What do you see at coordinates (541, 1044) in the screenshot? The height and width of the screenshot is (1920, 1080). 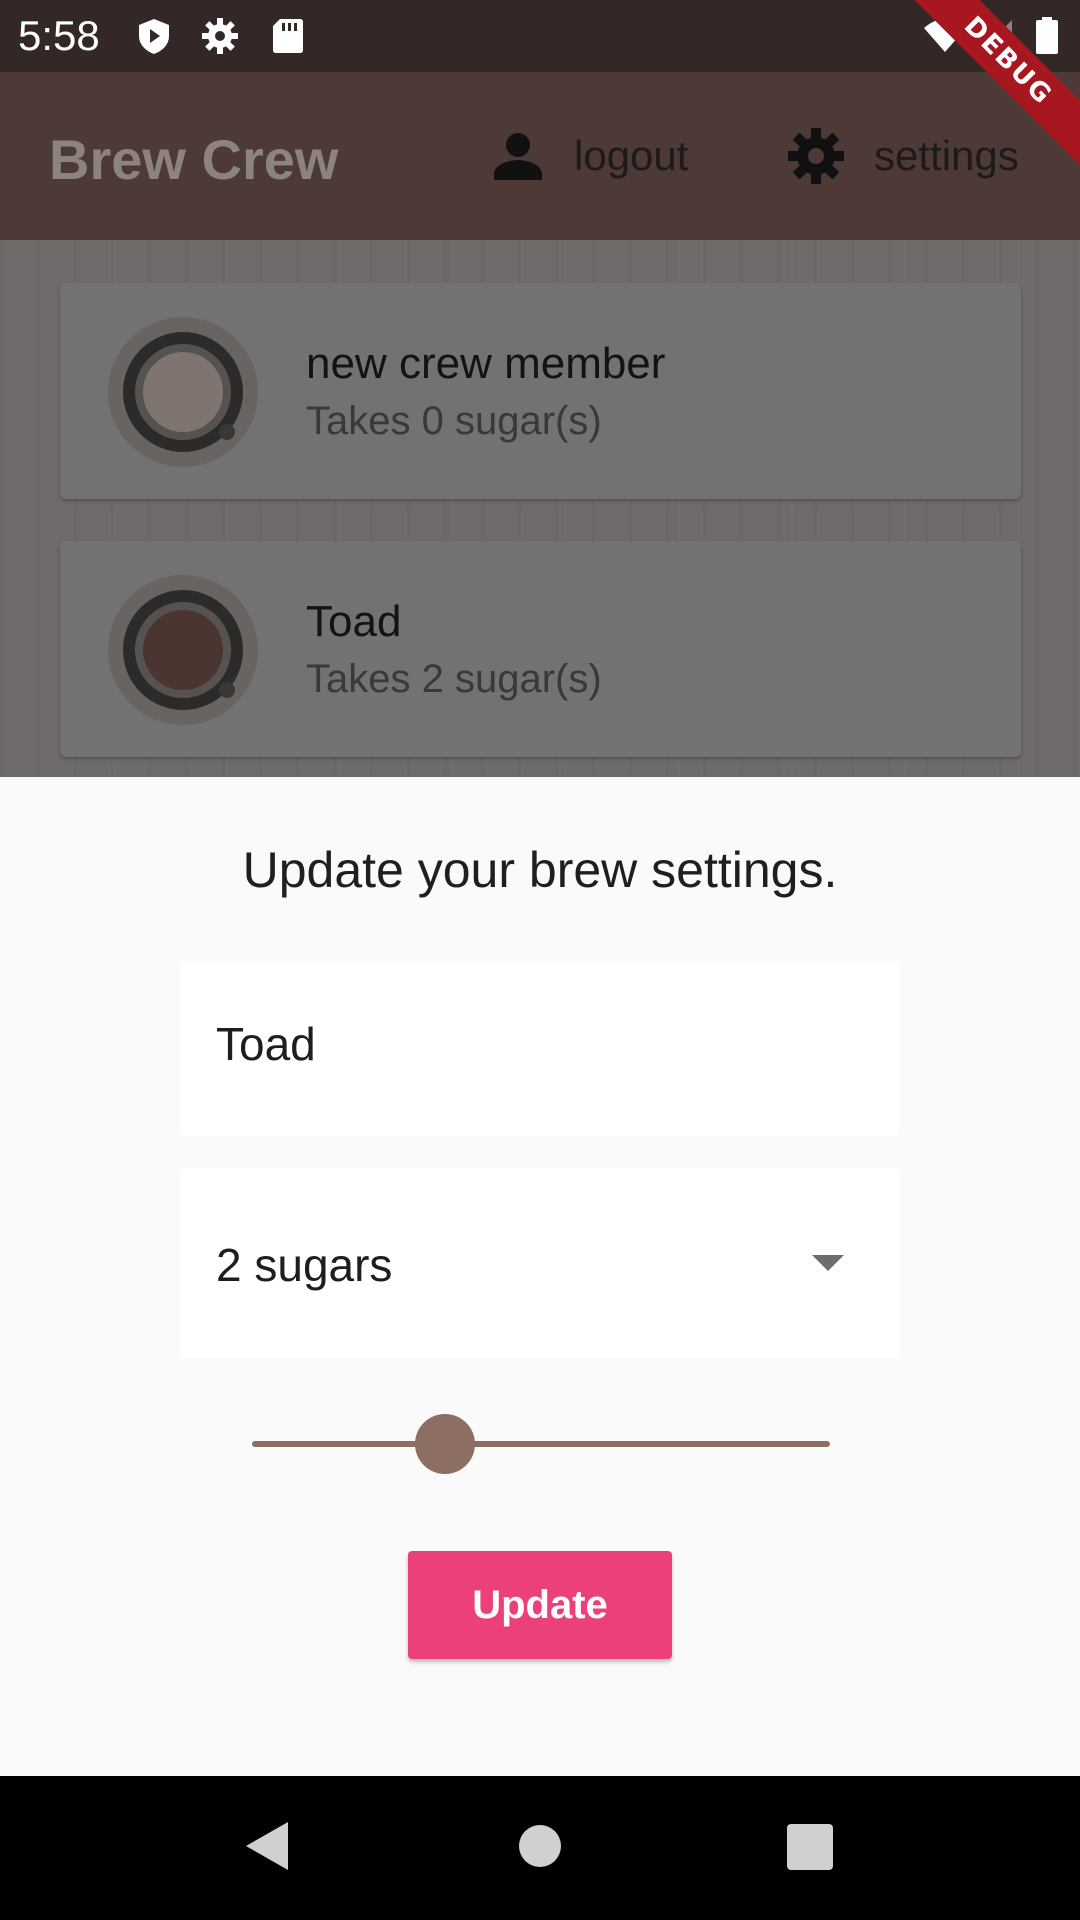 I see `name-input` at bounding box center [541, 1044].